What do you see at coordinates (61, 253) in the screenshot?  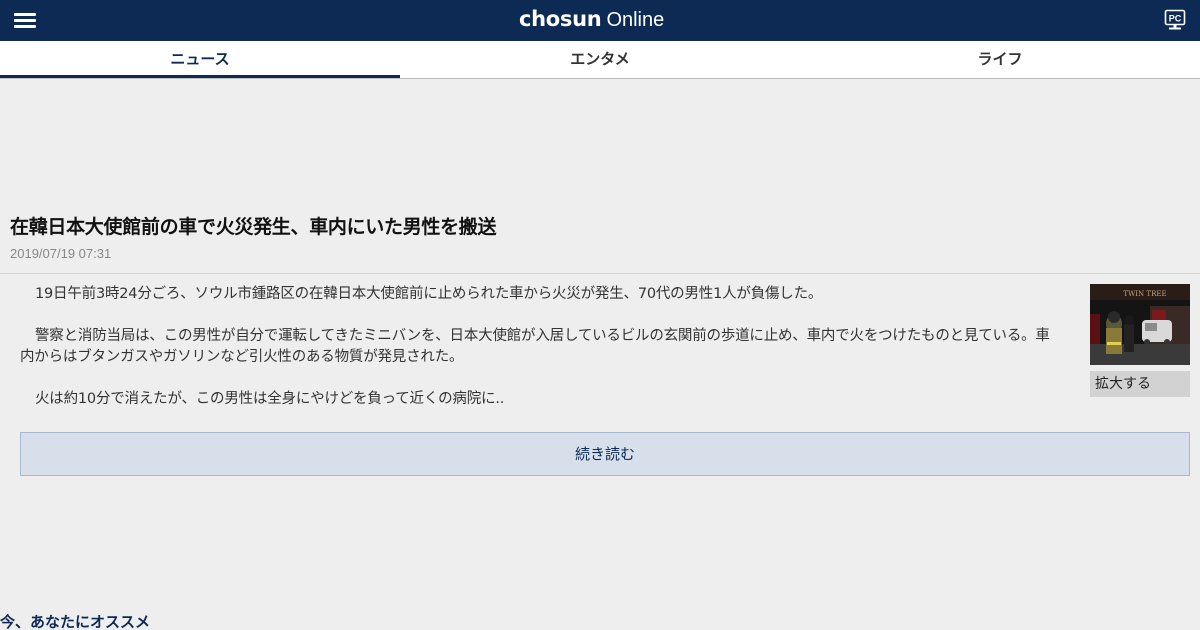 I see `article-date: 2019/07/19 07:31` at bounding box center [61, 253].